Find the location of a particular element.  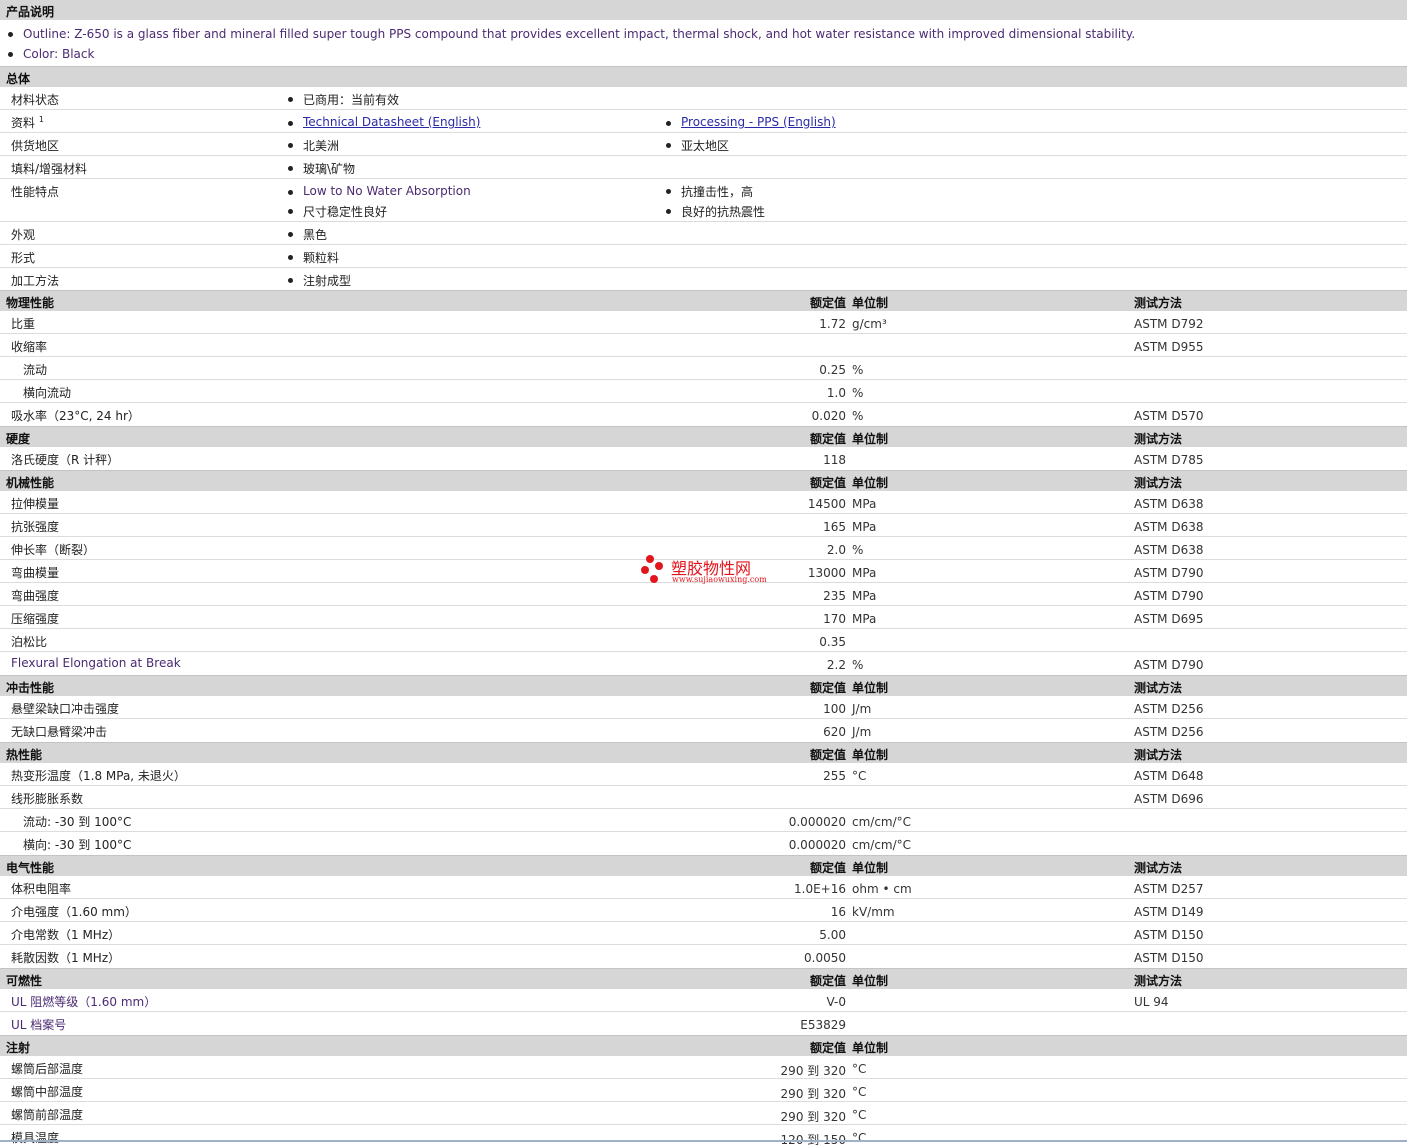

test-method: ASTM D955 is located at coordinates (1169, 347).